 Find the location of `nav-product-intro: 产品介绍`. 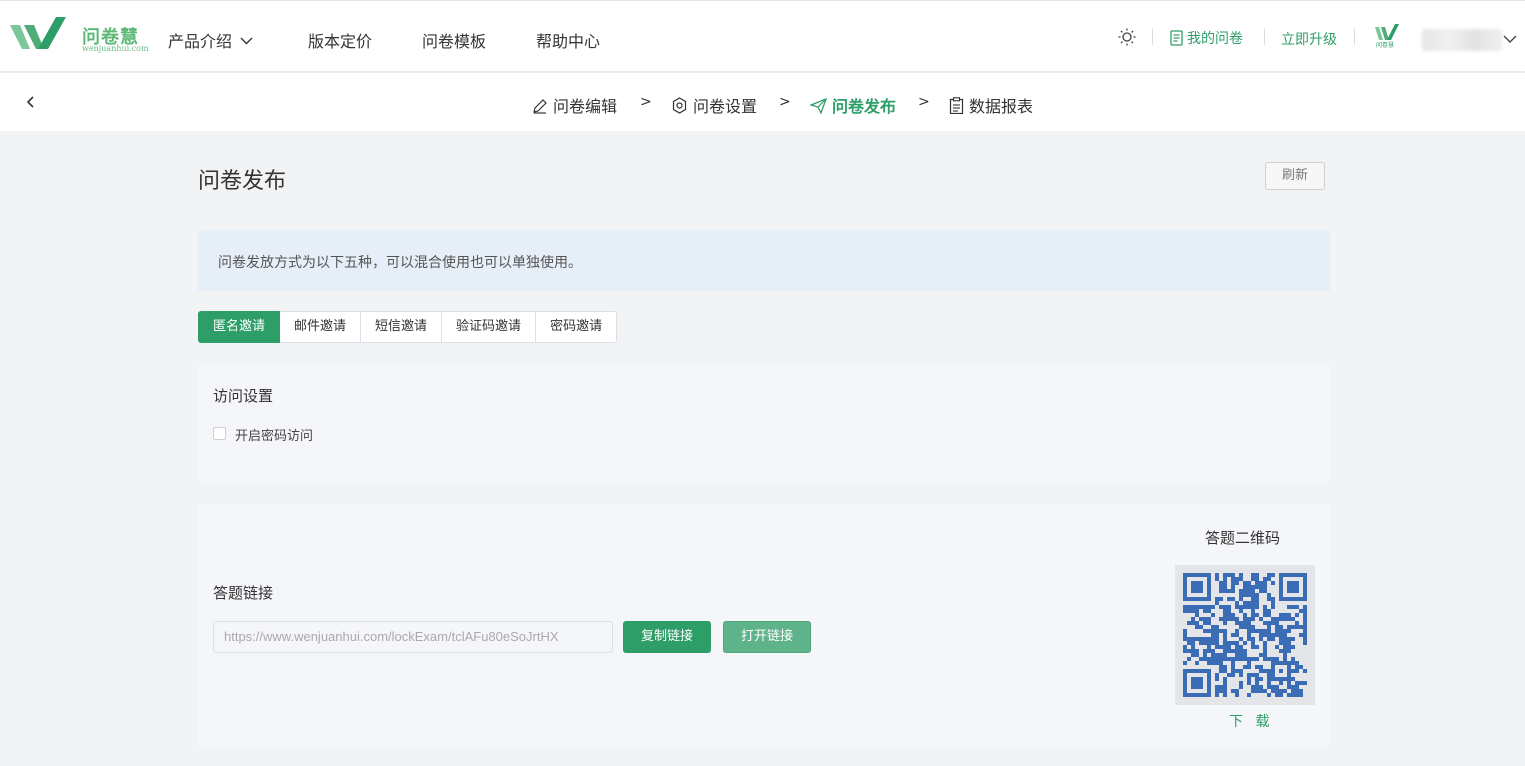

nav-product-intro: 产品介绍 is located at coordinates (210, 40).